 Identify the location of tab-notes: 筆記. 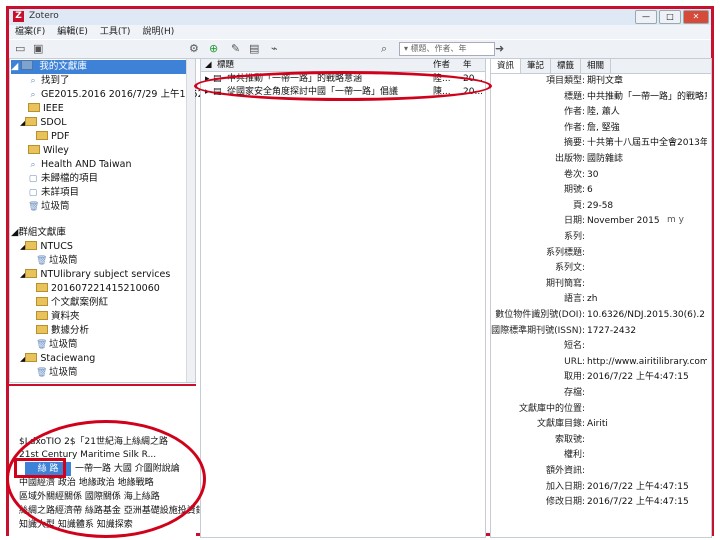
(536, 66).